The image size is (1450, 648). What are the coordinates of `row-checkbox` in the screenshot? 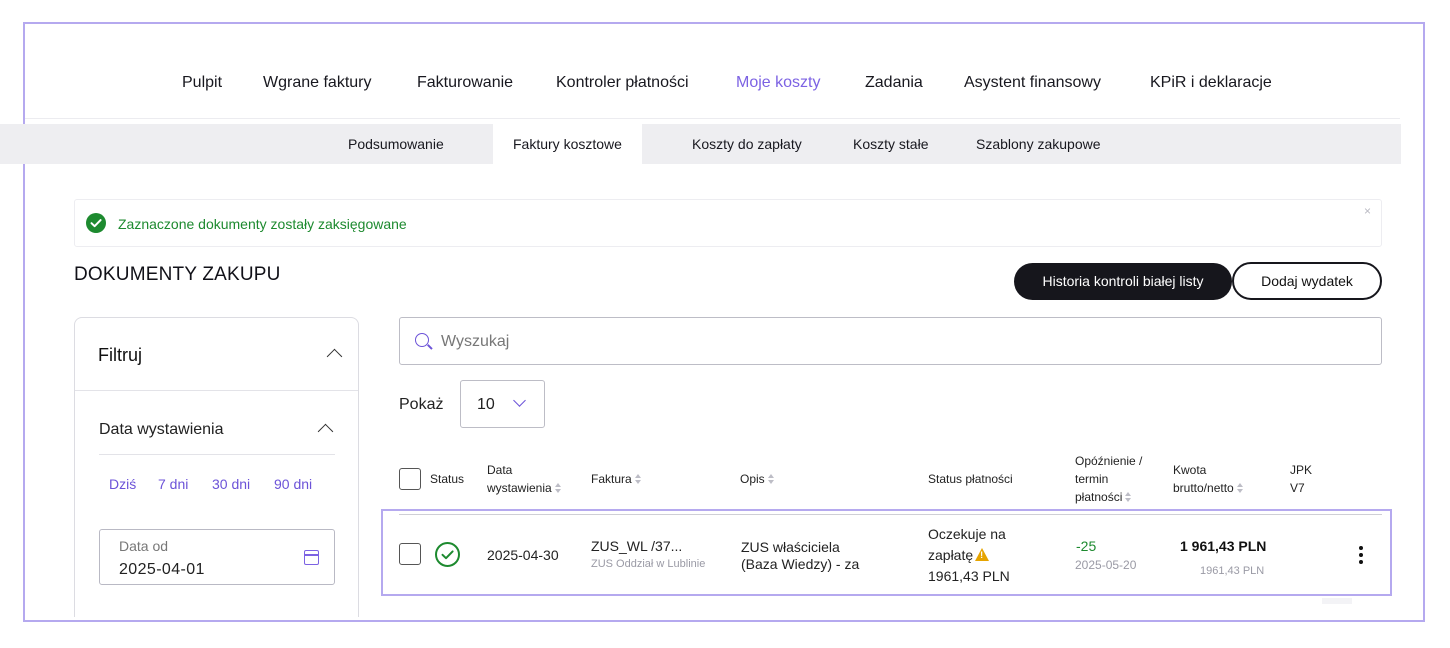 It's located at (410, 554).